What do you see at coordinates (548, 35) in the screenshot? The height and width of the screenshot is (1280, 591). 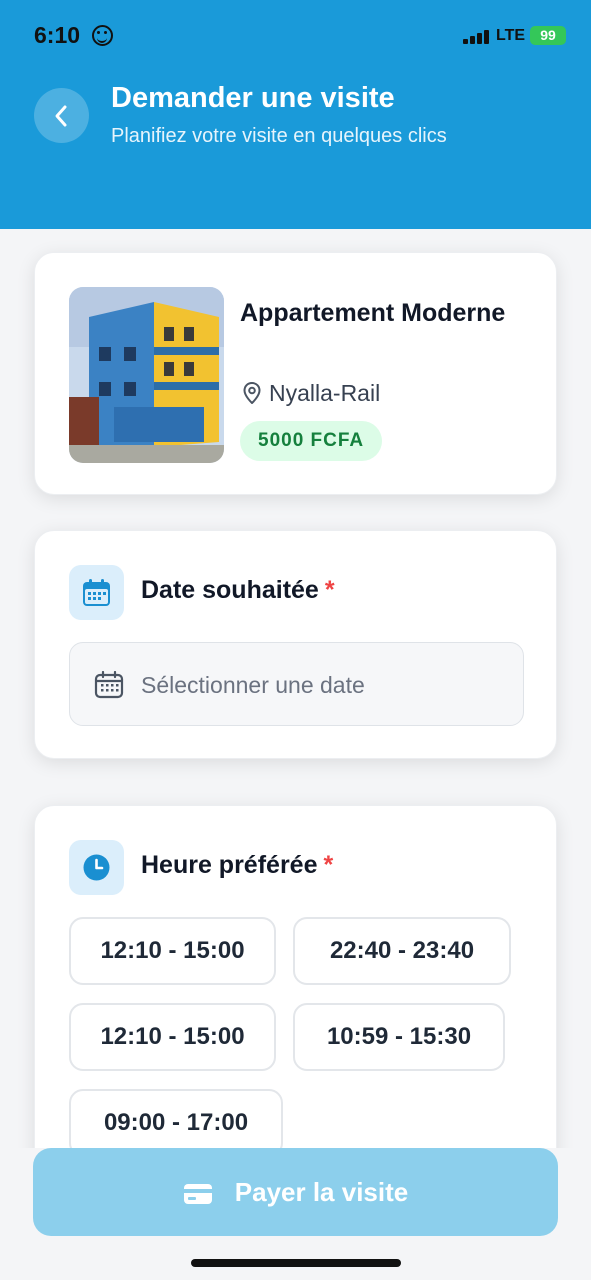 I see `battery-icon: 99` at bounding box center [548, 35].